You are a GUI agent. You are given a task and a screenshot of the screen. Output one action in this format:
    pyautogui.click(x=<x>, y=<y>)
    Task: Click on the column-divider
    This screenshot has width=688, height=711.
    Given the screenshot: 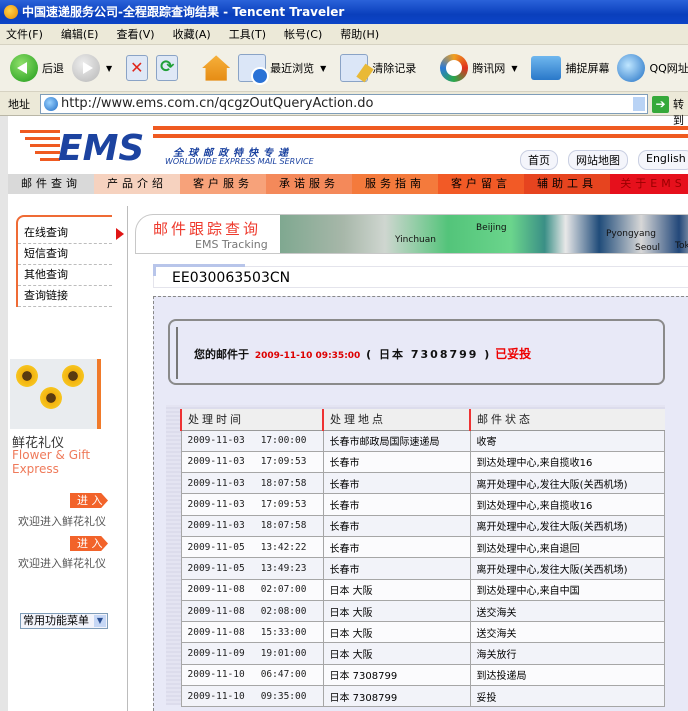 What is the action you would take?
    pyautogui.click(x=127, y=458)
    